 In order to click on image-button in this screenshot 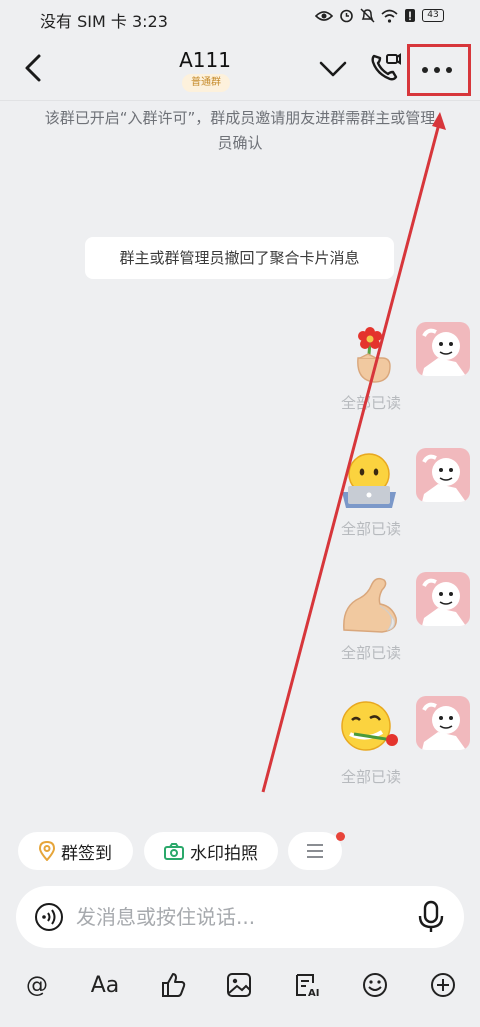, I will do `click(239, 985)`.